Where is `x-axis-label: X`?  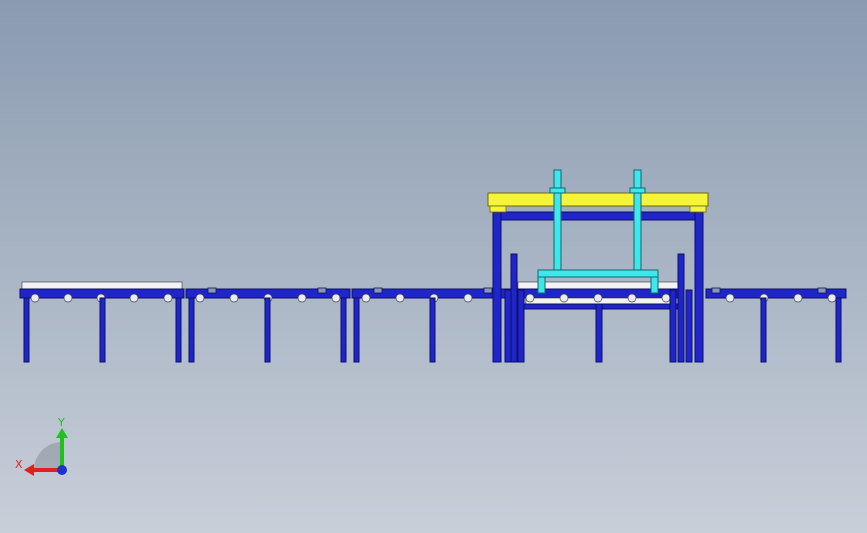
x-axis-label: X is located at coordinates (19, 464).